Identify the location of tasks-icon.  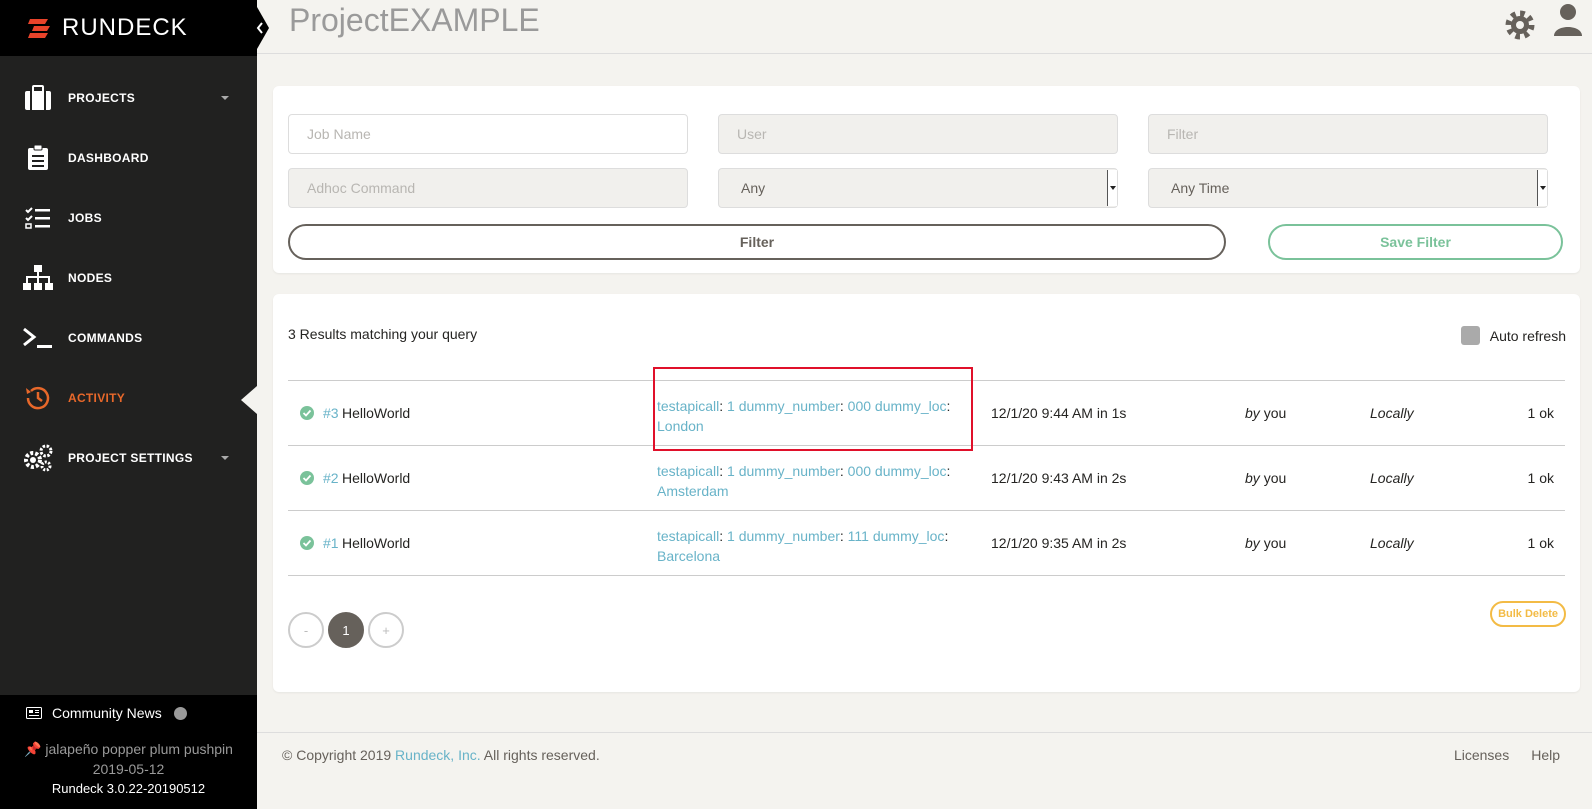
(38, 218).